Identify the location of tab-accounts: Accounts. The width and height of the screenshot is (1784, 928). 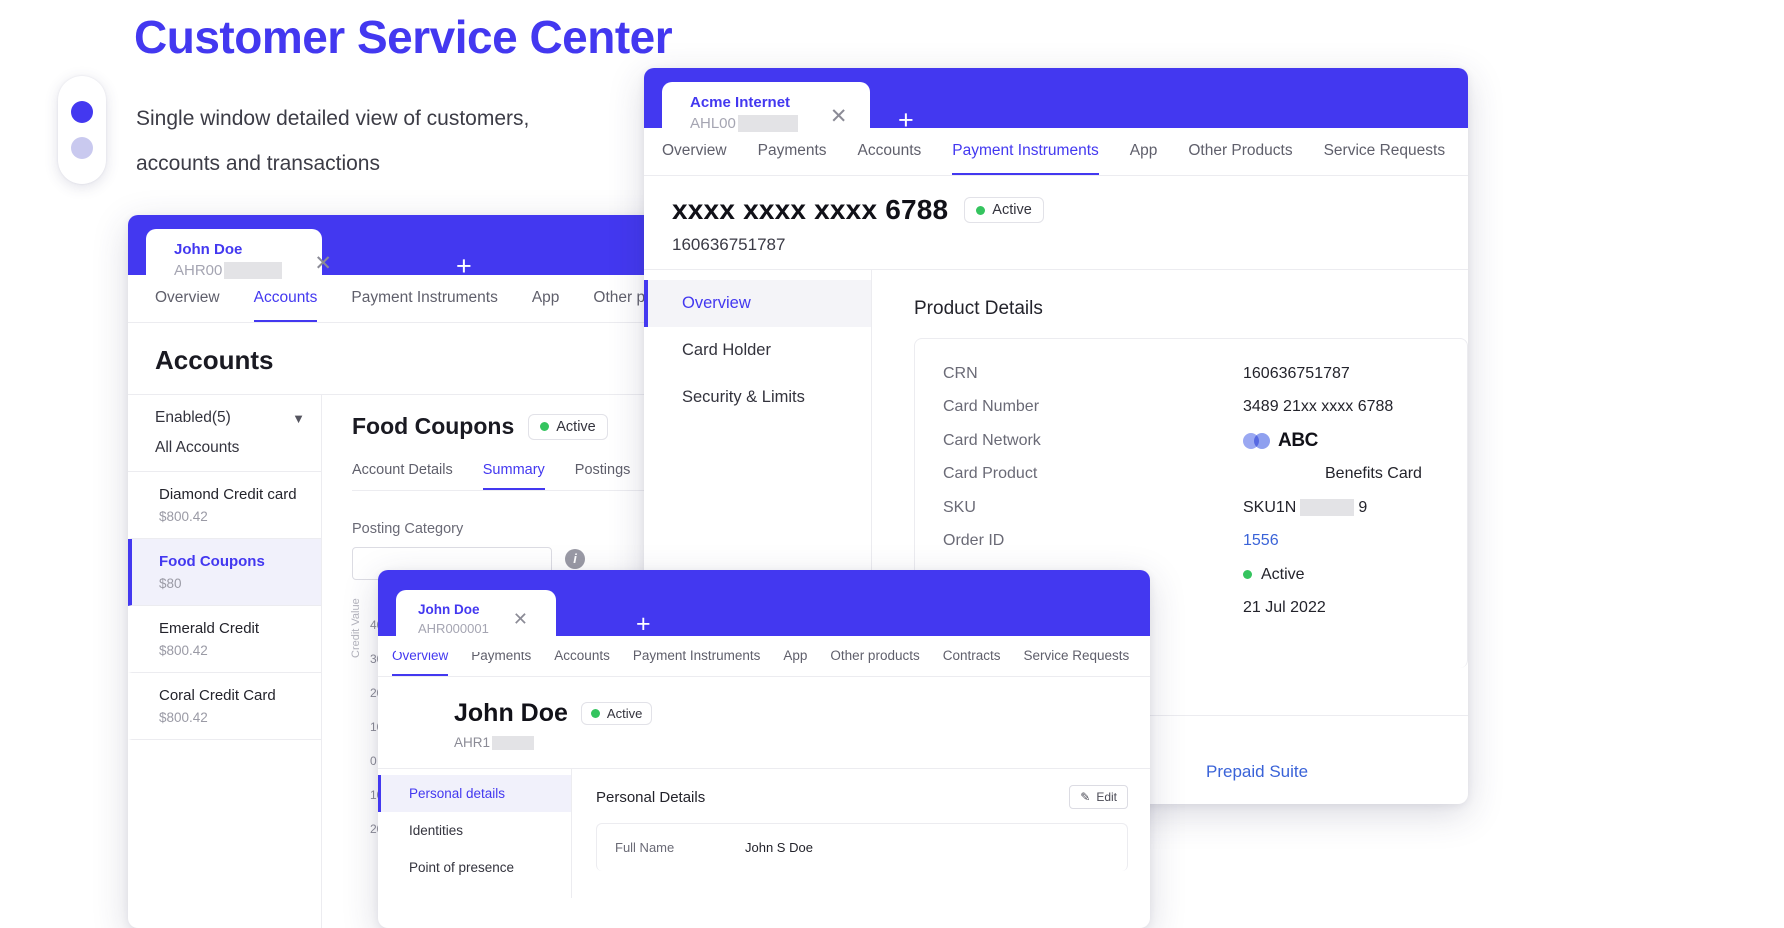
(582, 656).